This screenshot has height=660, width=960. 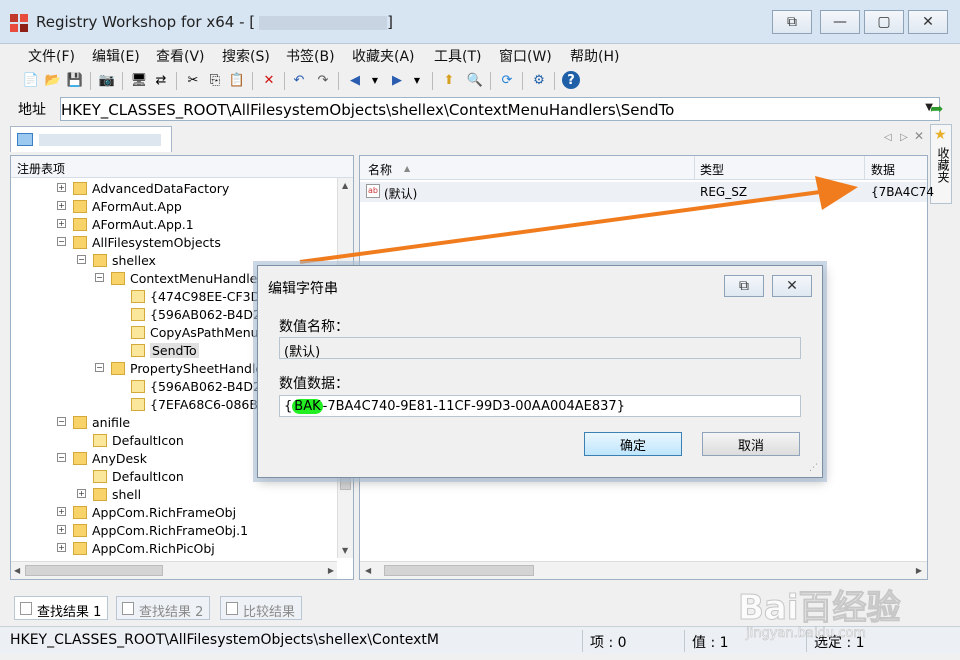 What do you see at coordinates (397, 80) in the screenshot?
I see `forward-icon: ▶` at bounding box center [397, 80].